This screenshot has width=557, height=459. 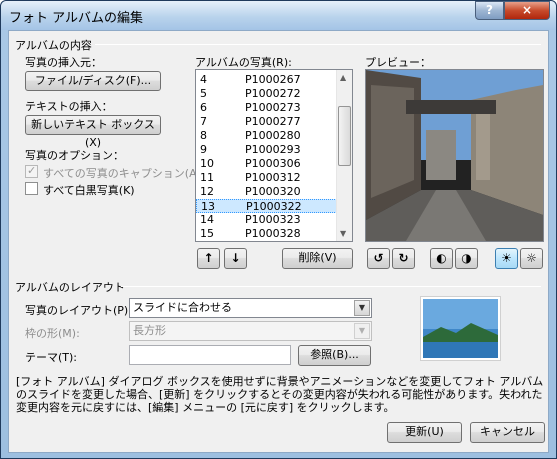 I want to click on list-item-selected: 13 P1000322, so click(x=266, y=206).